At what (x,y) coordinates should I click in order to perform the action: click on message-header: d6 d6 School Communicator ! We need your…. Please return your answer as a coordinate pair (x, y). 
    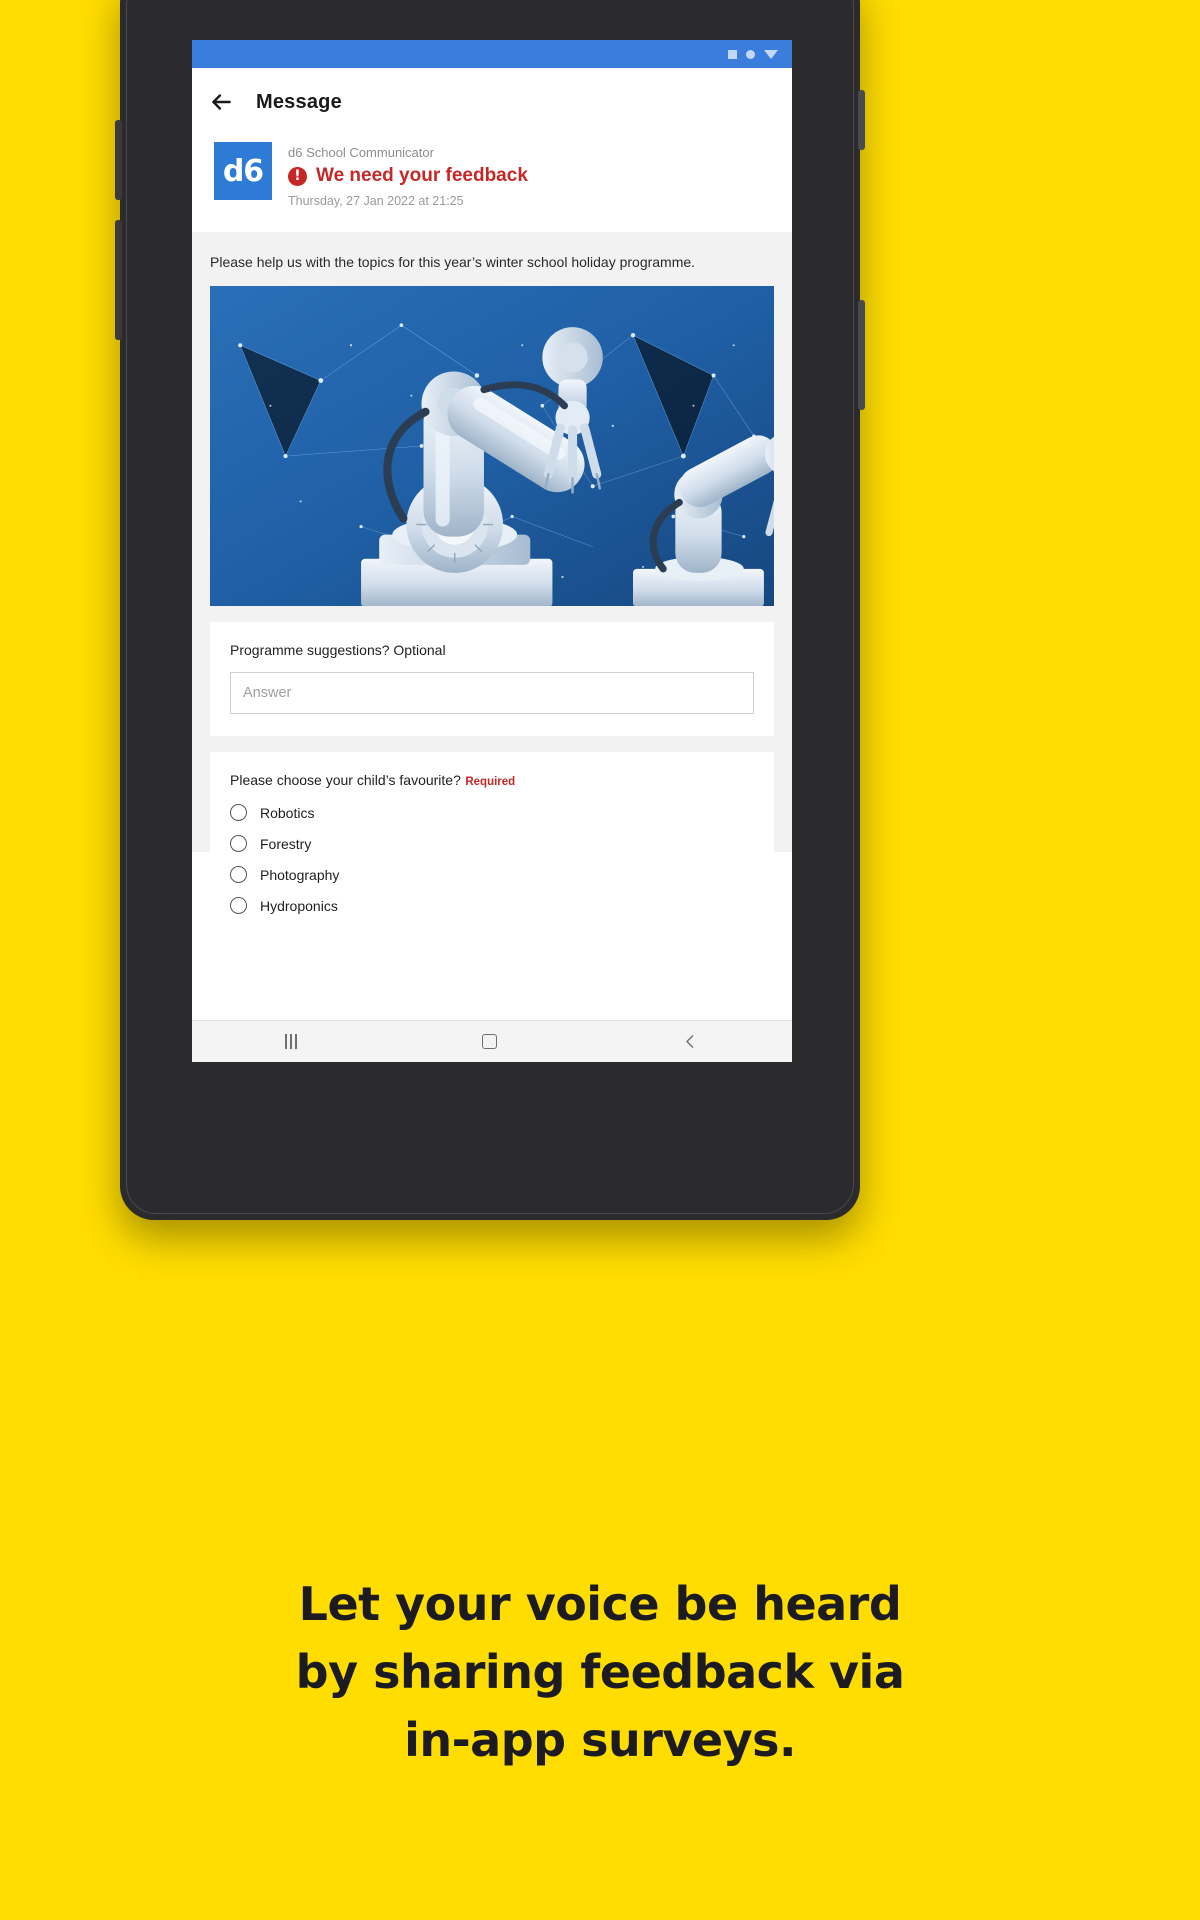
    Looking at the image, I should click on (492, 184).